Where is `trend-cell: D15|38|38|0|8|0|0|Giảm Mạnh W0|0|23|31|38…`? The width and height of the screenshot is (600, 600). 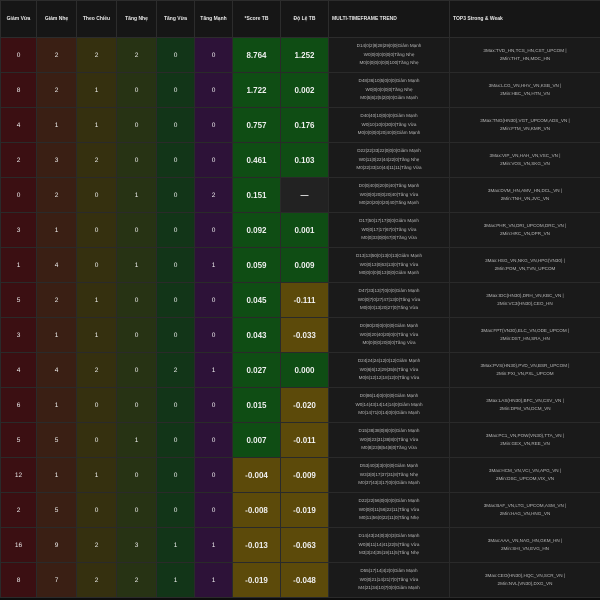 trend-cell: D15|38|38|0|8|0|0|Giảm Mạnh W0|0|23|31|38… is located at coordinates (389, 440).